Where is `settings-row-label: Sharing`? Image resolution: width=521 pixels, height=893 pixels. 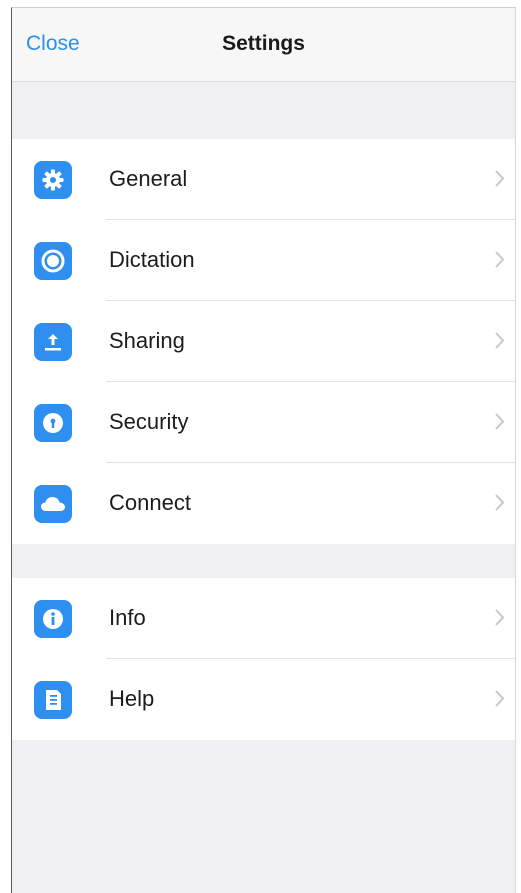 settings-row-label: Sharing is located at coordinates (147, 340).